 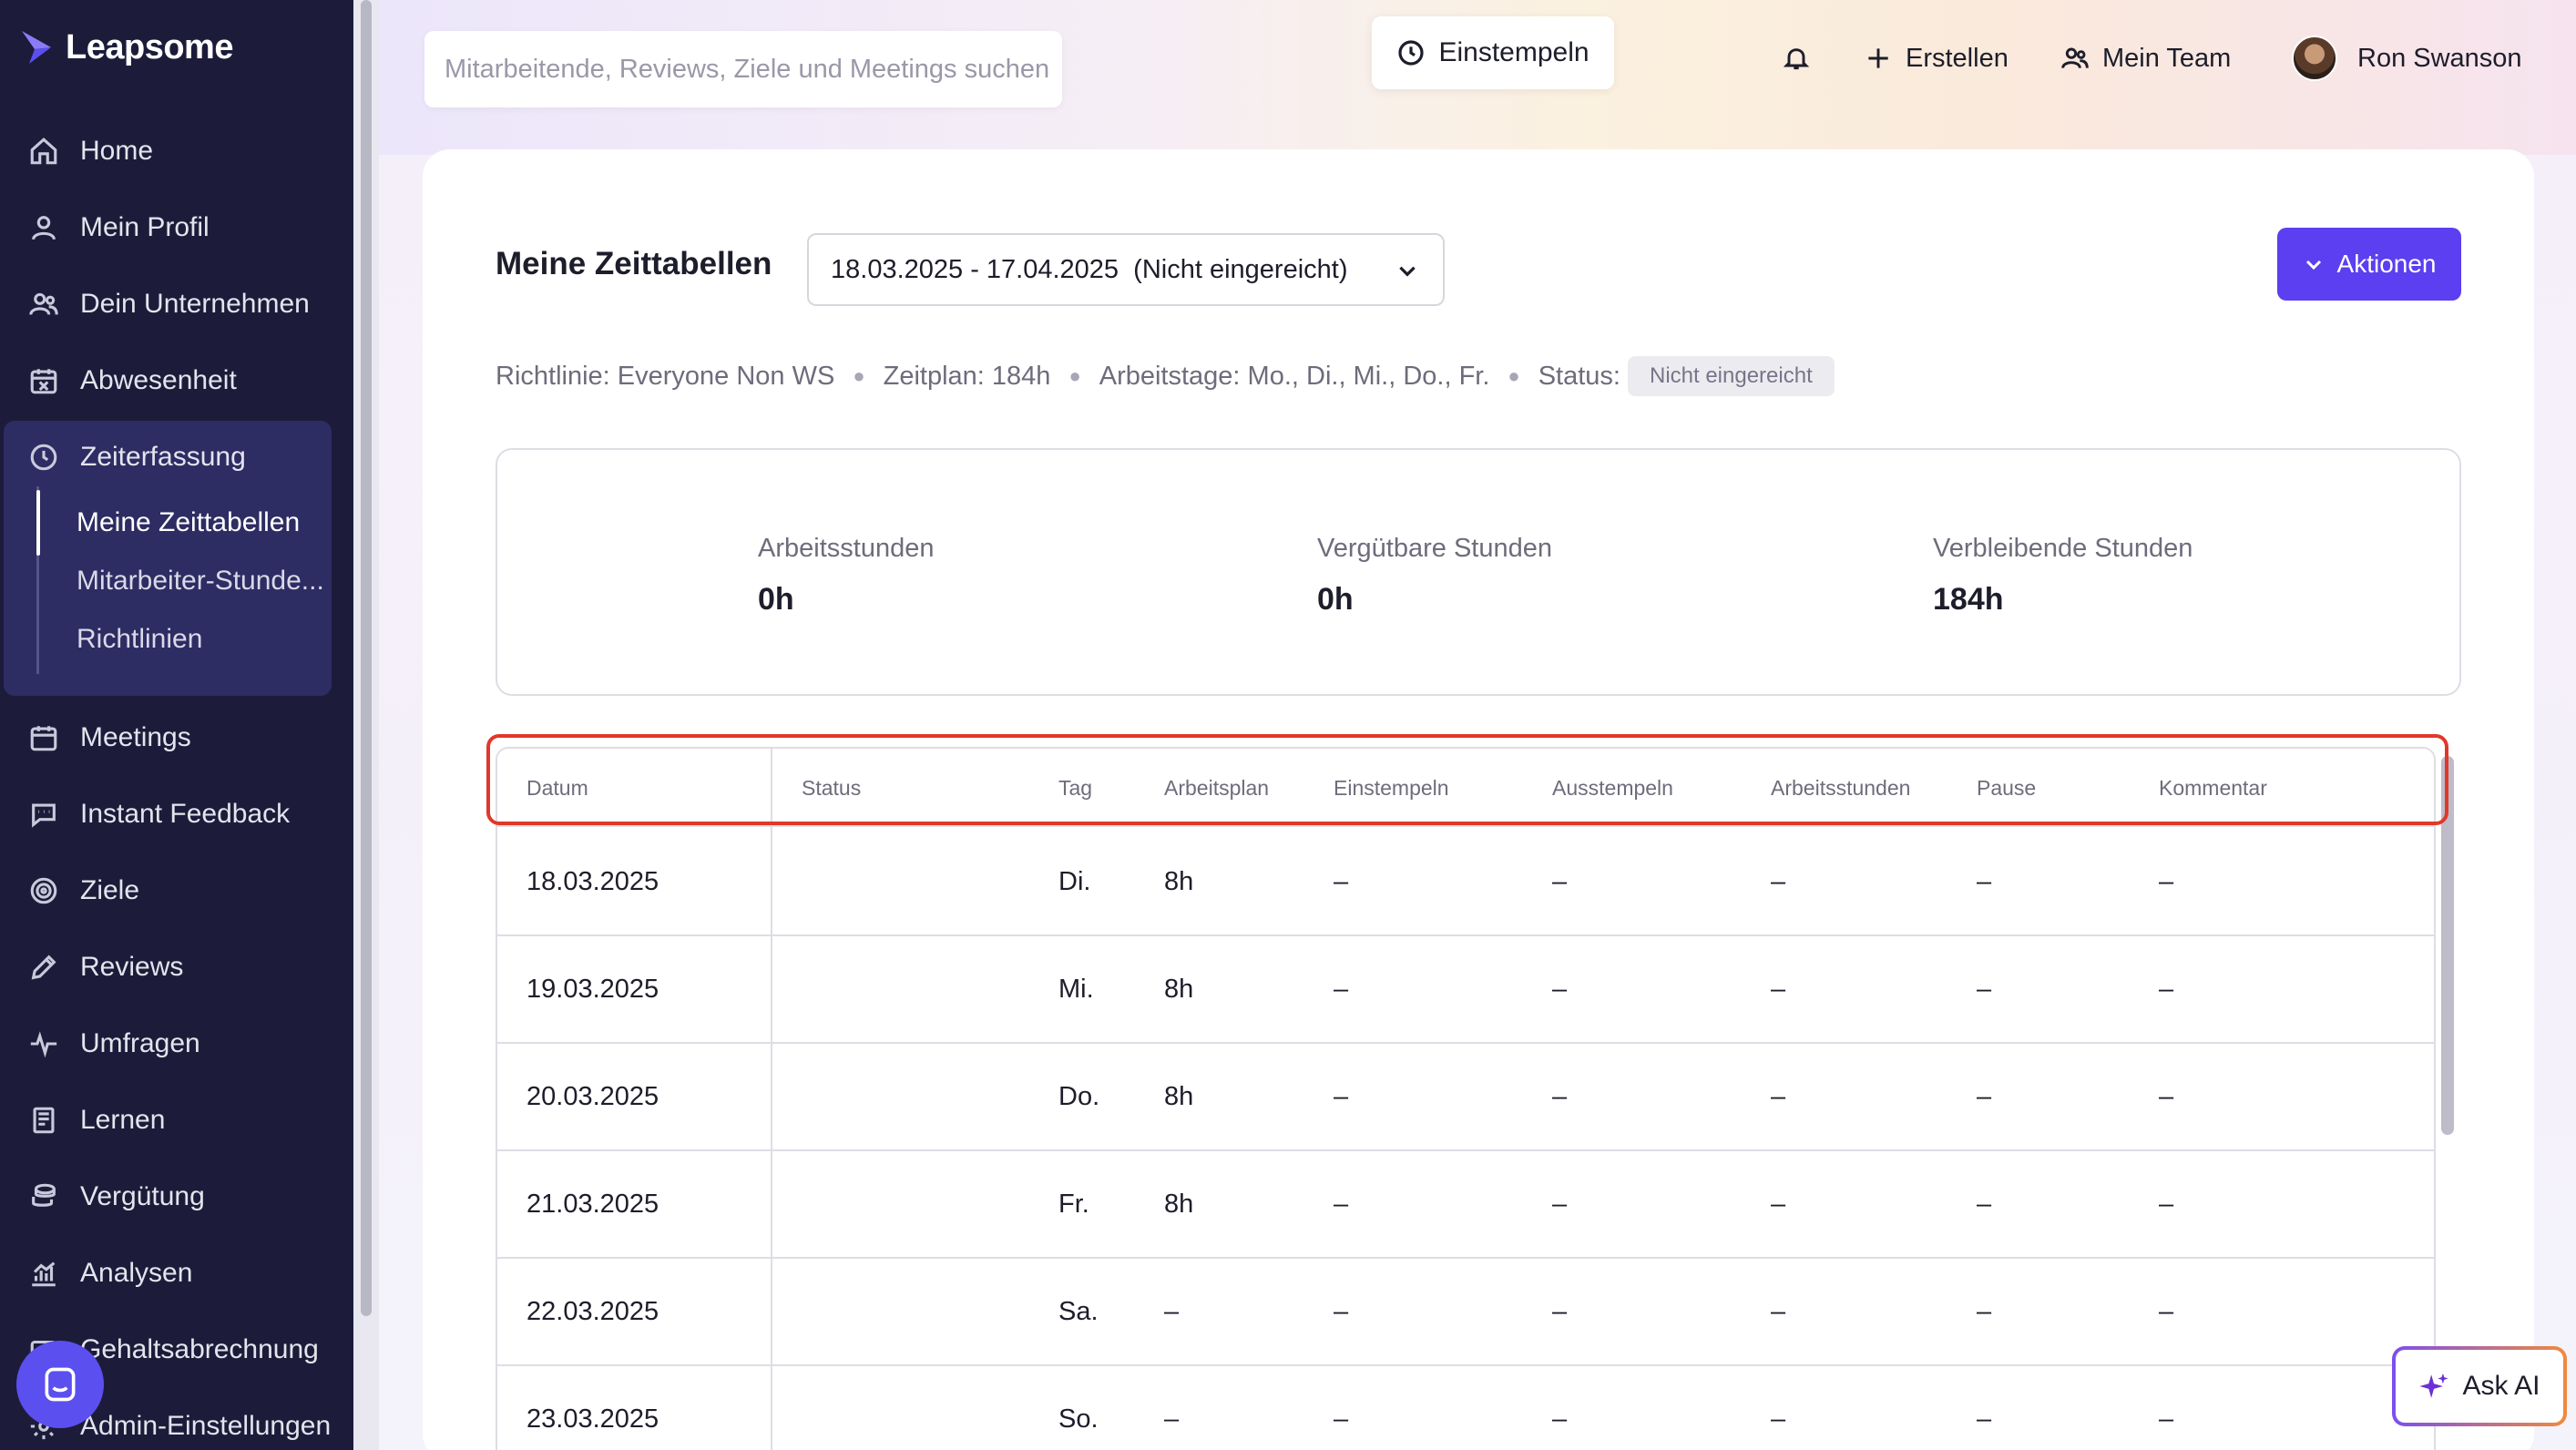 What do you see at coordinates (2434, 1385) in the screenshot?
I see `sparkle-icon` at bounding box center [2434, 1385].